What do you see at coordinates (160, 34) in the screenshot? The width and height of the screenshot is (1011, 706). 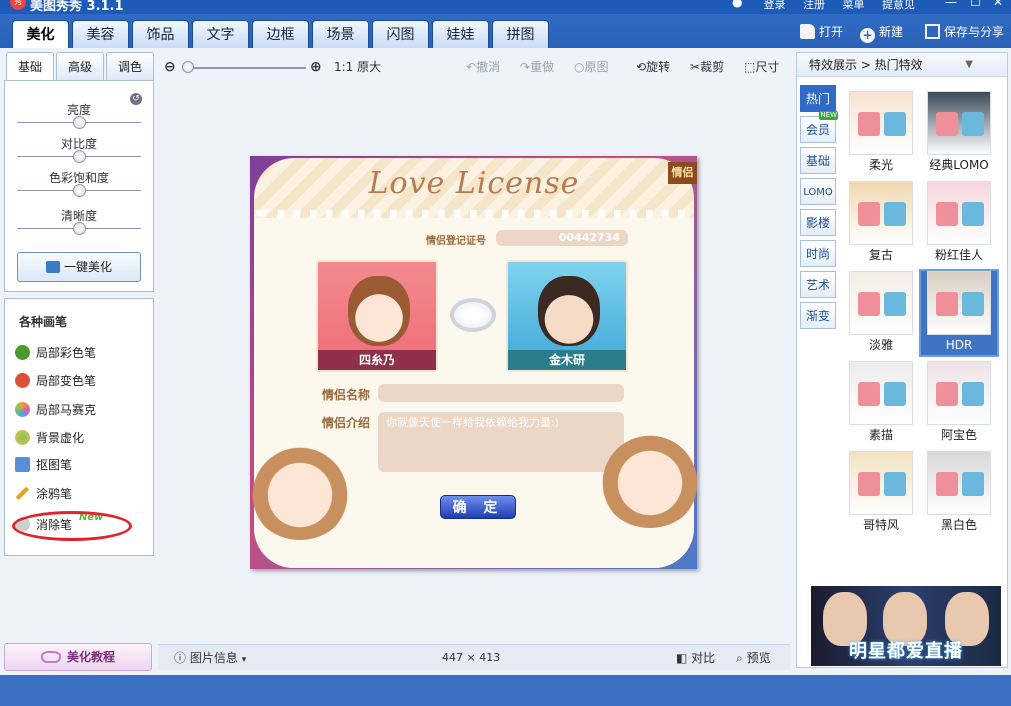 I see `tab-accessories: 饰品` at bounding box center [160, 34].